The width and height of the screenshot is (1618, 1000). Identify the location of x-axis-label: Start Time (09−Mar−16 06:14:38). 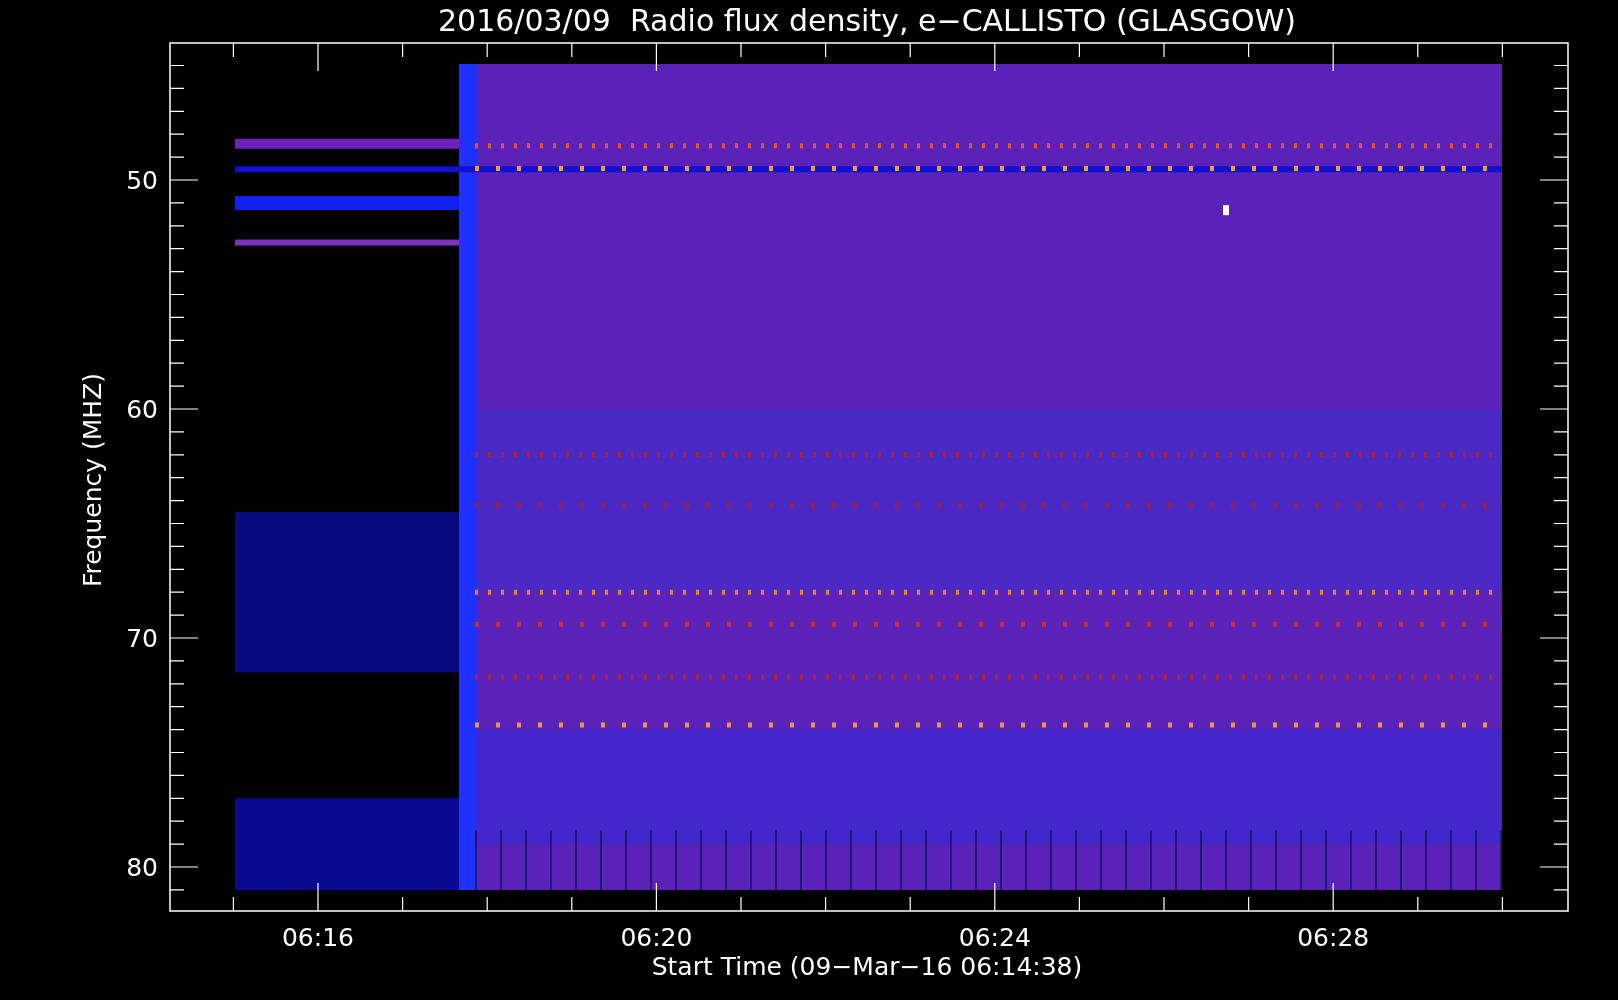
(867, 966).